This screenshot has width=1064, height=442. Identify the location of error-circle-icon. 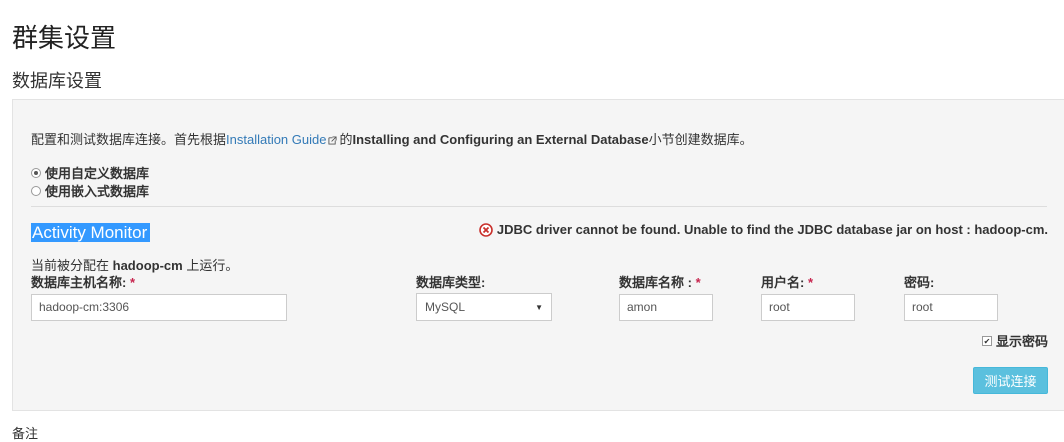
(486, 229).